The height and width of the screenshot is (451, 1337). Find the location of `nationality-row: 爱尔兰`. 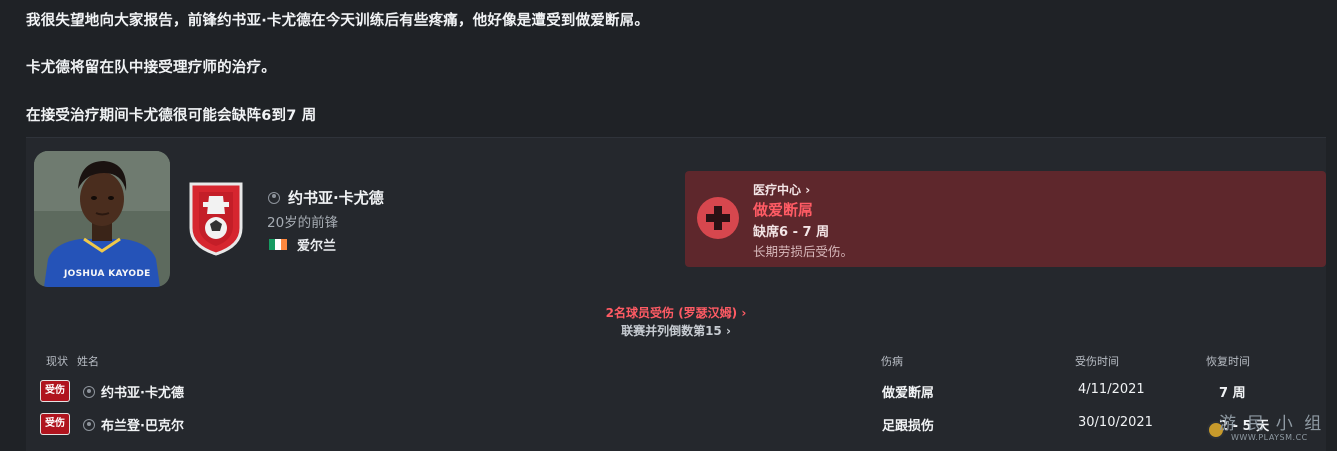

nationality-row: 爱尔兰 is located at coordinates (302, 244).